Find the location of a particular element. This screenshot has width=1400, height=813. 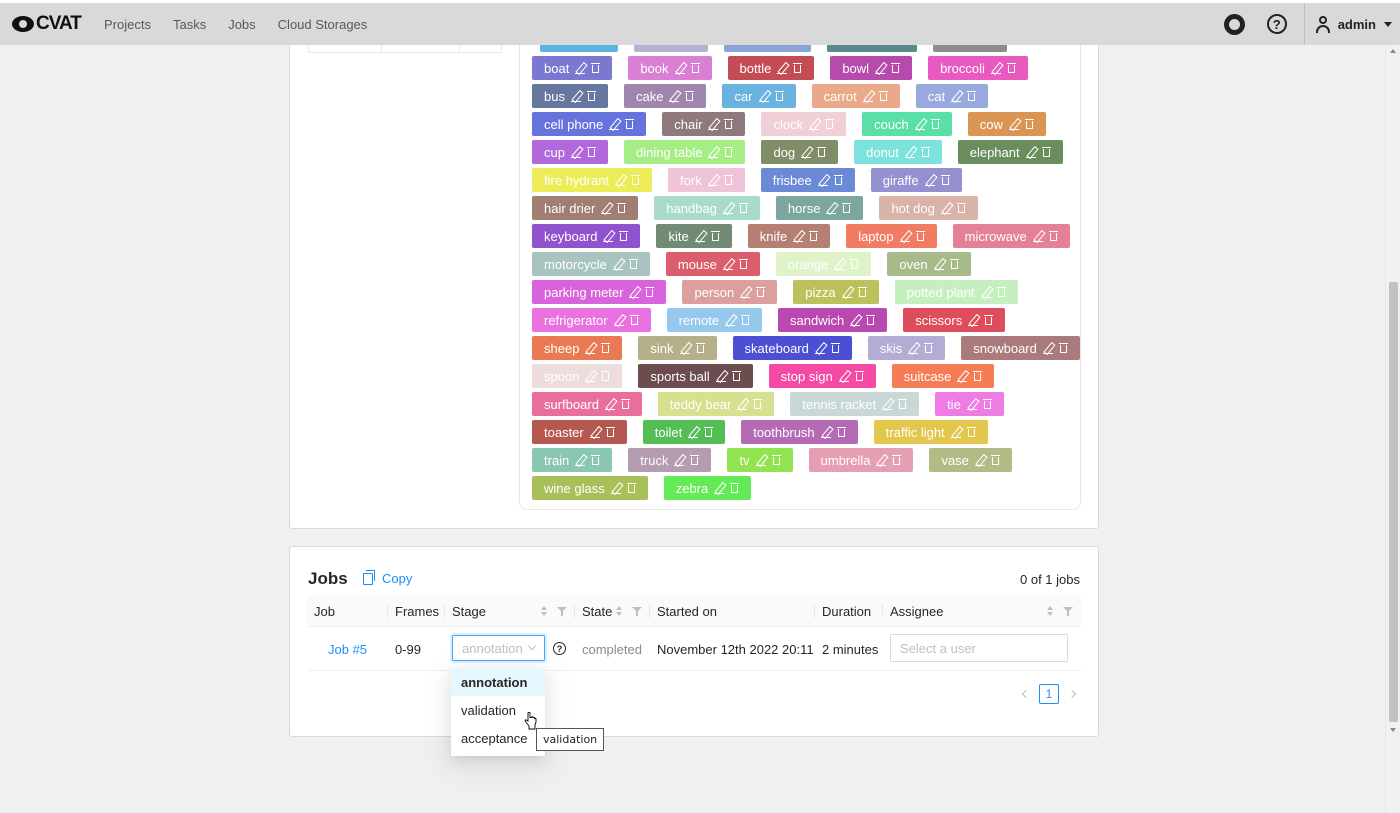

next-page-icon is located at coordinates (1072, 694).